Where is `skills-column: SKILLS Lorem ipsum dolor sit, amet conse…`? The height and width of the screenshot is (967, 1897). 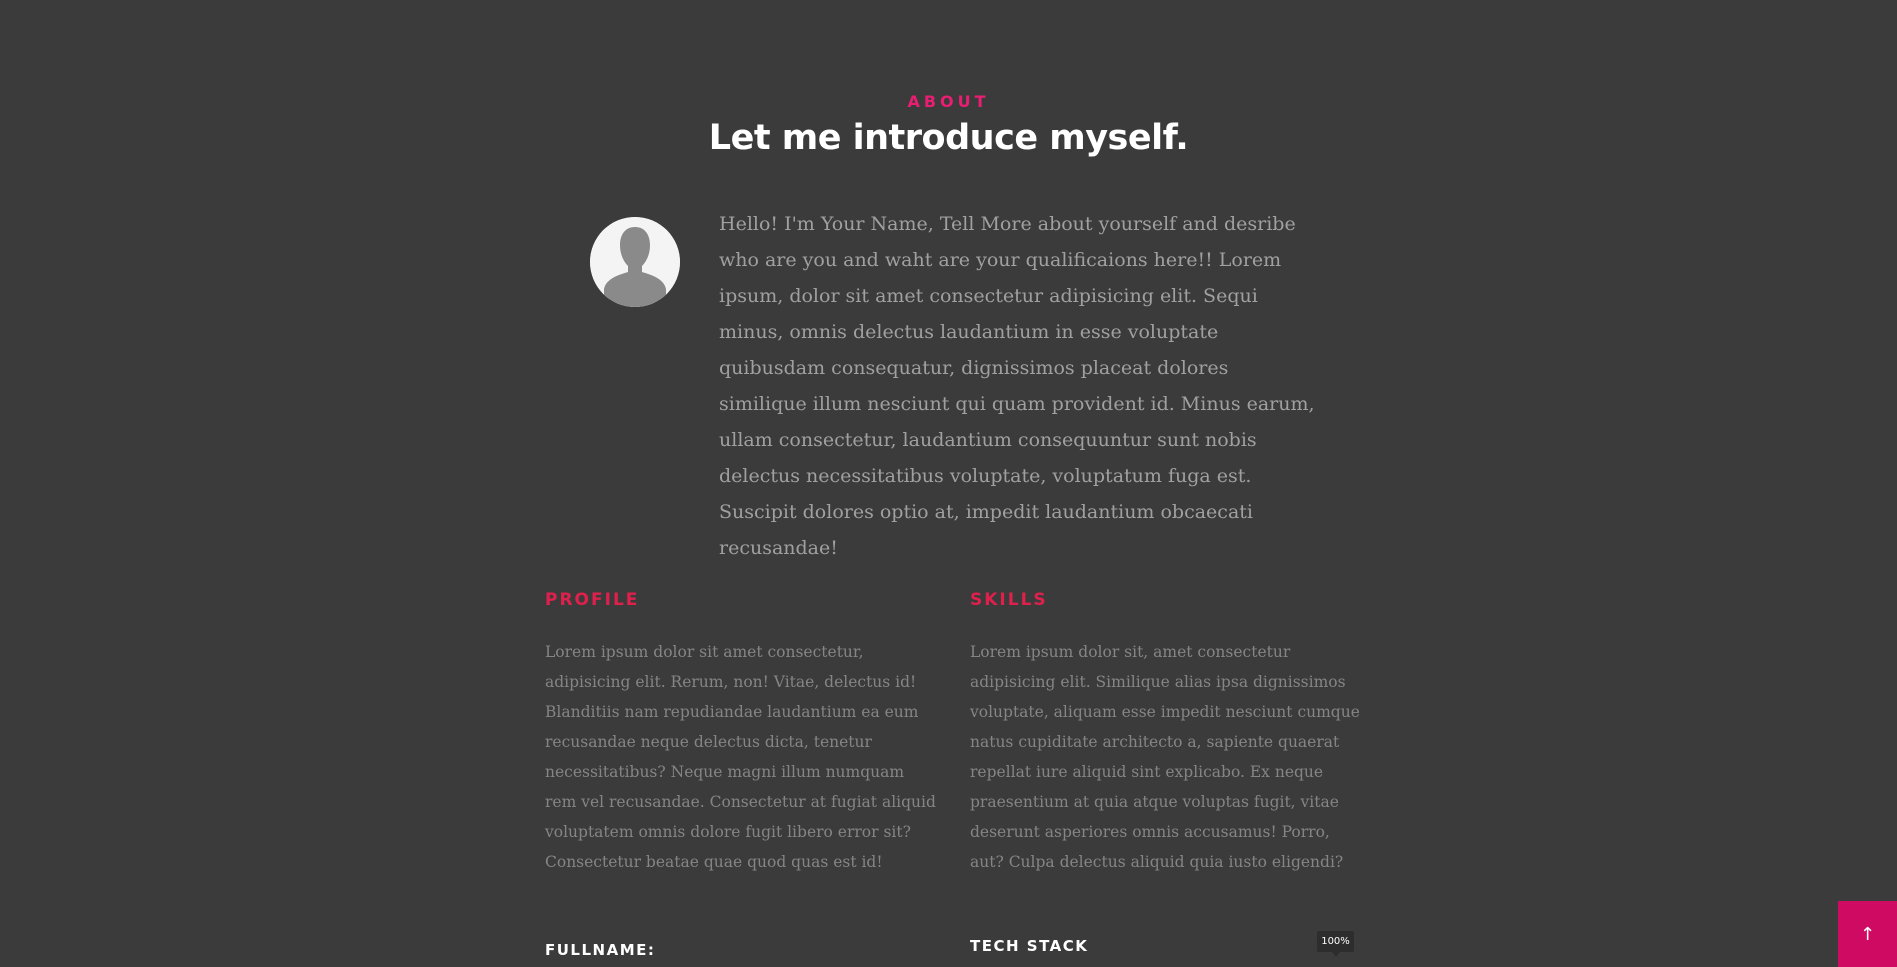
skills-column: SKILLS Lorem ipsum dolor sit, amet conse… is located at coordinates (1167, 733).